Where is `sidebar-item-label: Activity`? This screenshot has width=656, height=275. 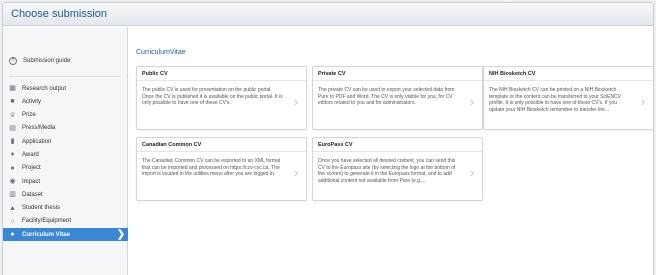 sidebar-item-label: Activity is located at coordinates (32, 101).